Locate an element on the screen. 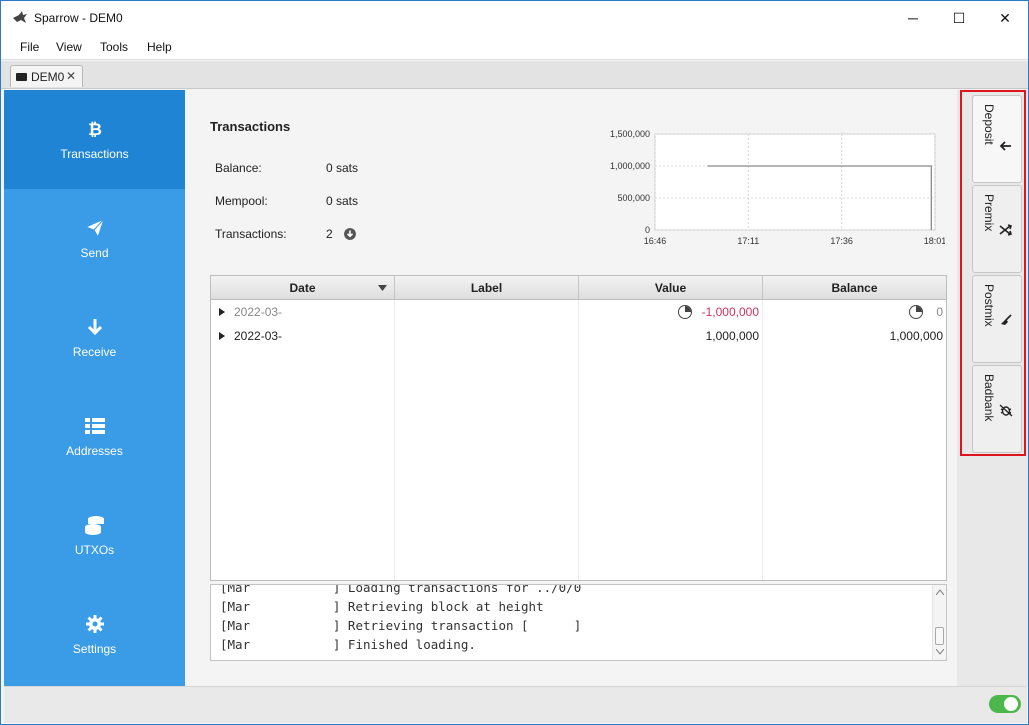 The width and height of the screenshot is (1029, 725). scroll-up-icon is located at coordinates (940, 592).